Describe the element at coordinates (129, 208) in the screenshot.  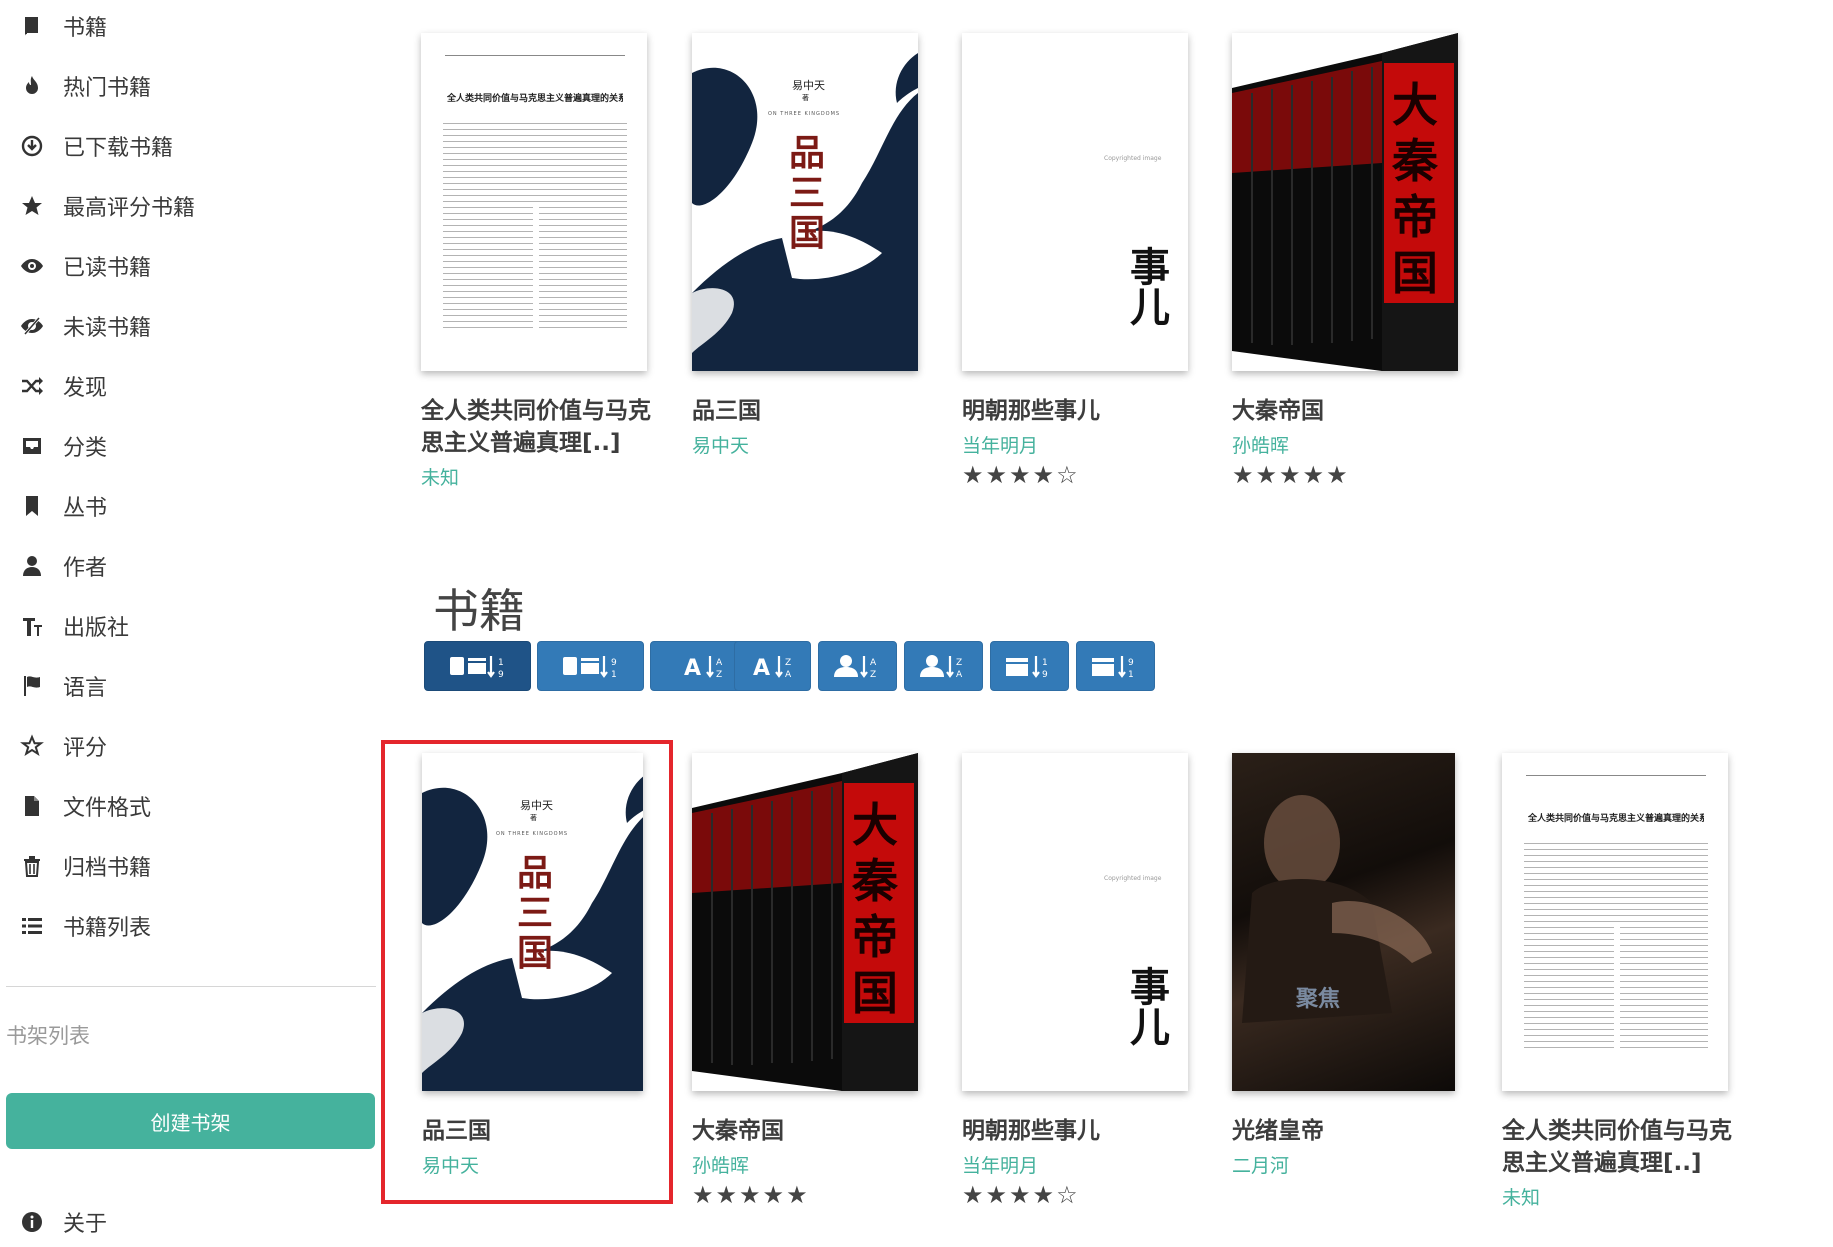
I see `sidebar-item-label: 最高评分书籍` at that location.